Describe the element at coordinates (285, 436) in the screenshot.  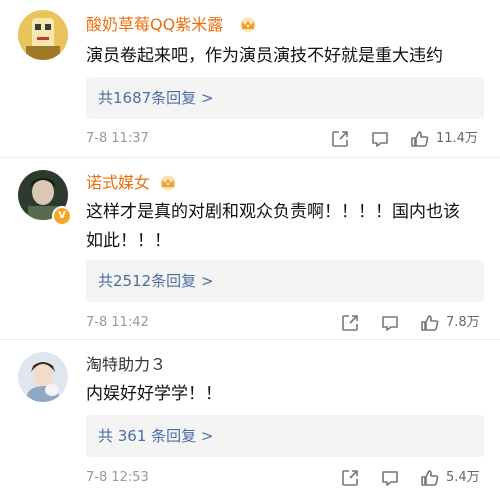
I see `replies-link: 共 361 条回复 >` at that location.